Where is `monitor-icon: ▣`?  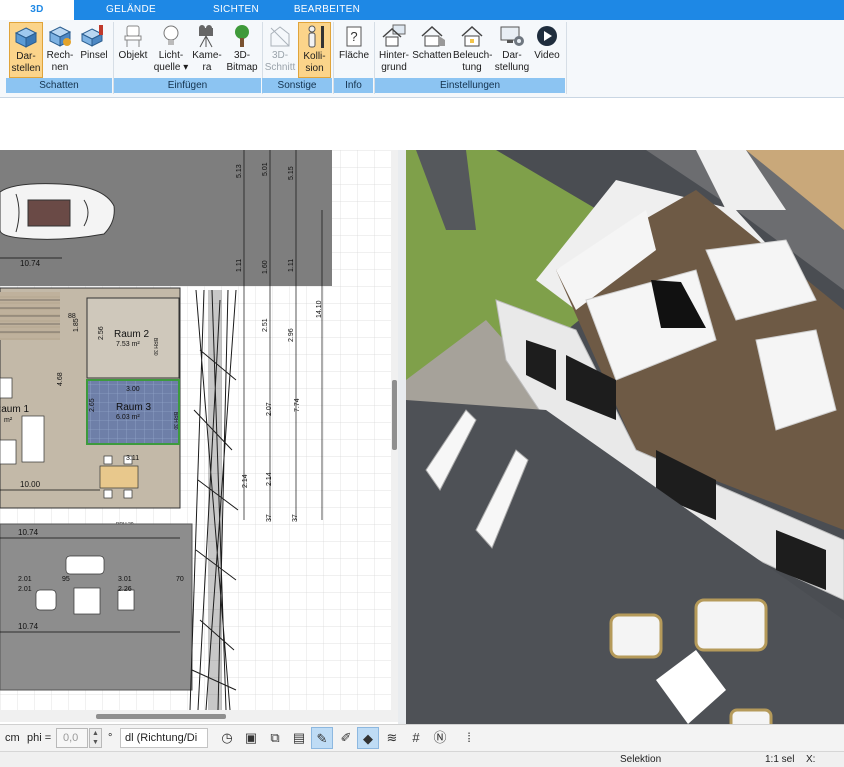
monitor-icon: ▣ is located at coordinates (251, 738).